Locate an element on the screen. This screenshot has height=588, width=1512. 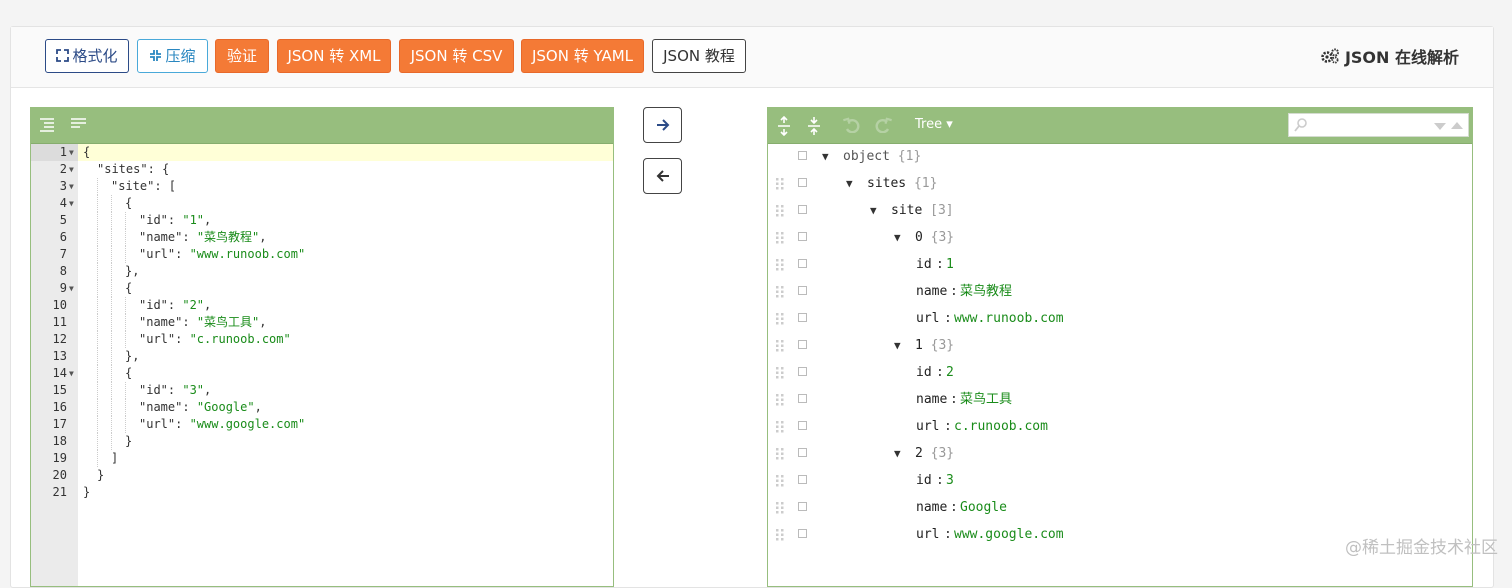
tree-node: id:1 is located at coordinates (1118, 264).